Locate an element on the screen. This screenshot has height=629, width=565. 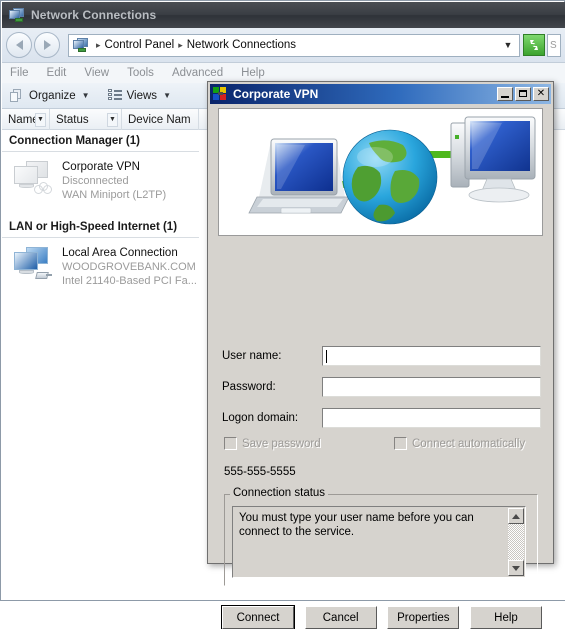
menu-help: Help is located at coordinates (253, 73).